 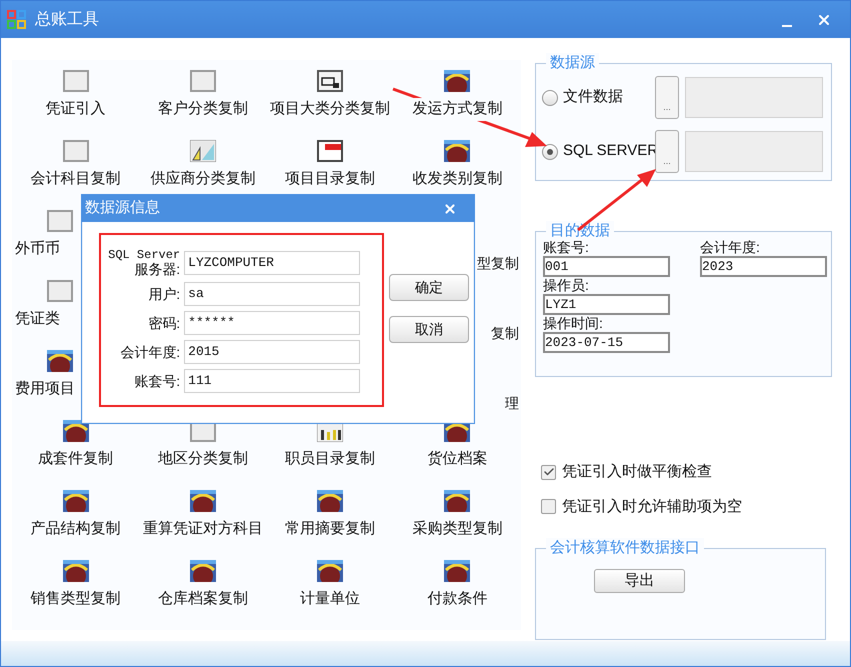 I want to click on close-button, so click(x=450, y=209).